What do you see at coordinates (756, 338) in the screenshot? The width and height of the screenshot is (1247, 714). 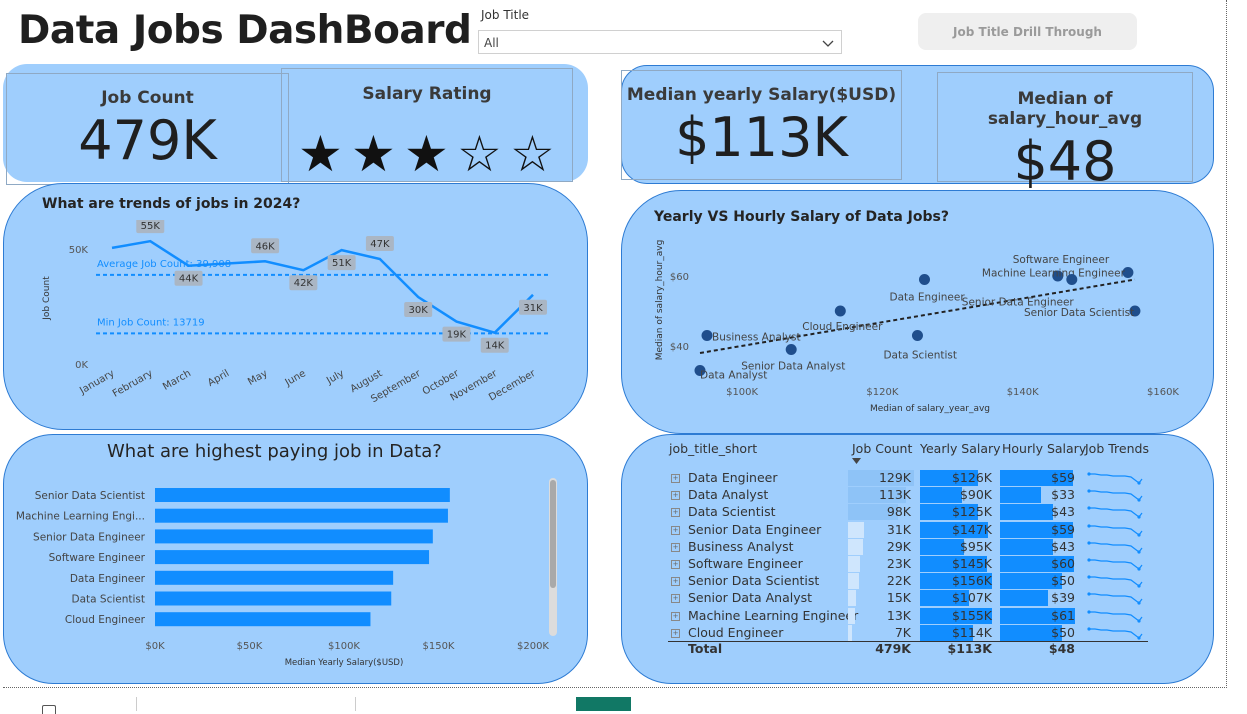 I see `scatter-point-label: Business Analyst` at bounding box center [756, 338].